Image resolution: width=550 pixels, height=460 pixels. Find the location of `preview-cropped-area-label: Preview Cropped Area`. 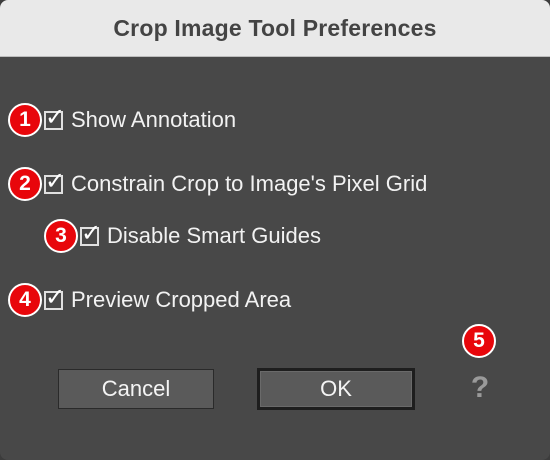

preview-cropped-area-label: Preview Cropped Area is located at coordinates (181, 300).